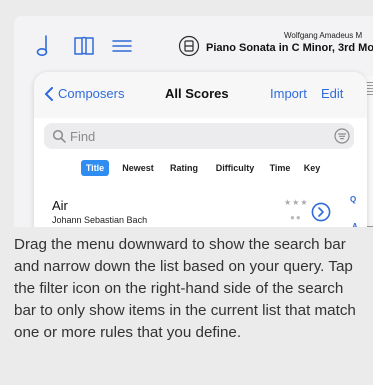 This screenshot has width=373, height=385. I want to click on score-title: Piano Sonata in C Minor, 3rd Mo, so click(289, 48).